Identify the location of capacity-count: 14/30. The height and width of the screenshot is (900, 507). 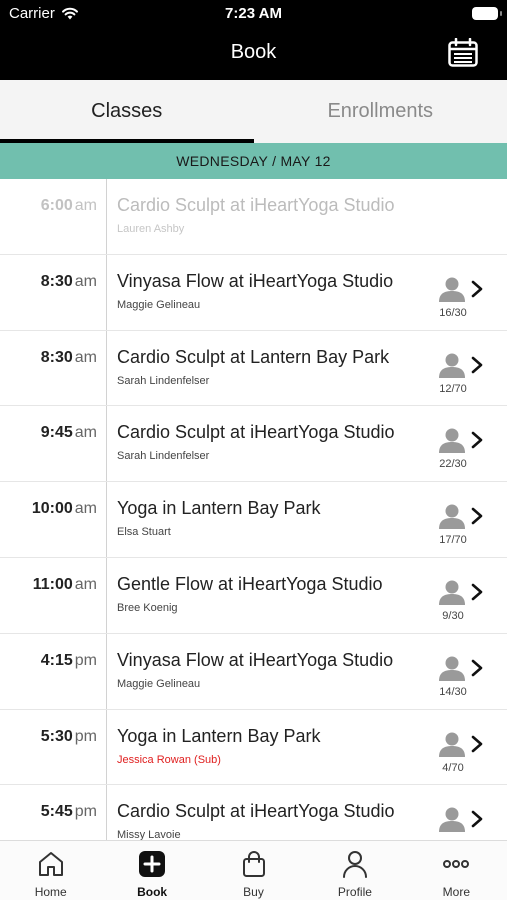
(453, 691).